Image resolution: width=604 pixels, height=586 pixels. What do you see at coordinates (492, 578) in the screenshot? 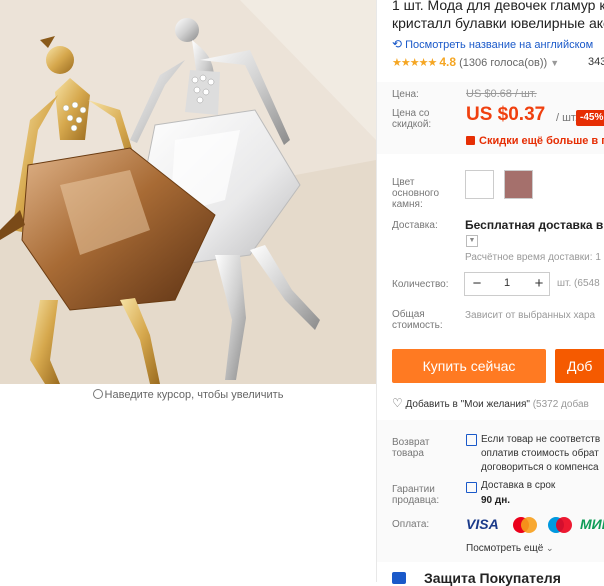
I see `buyer-protection-heading: Защита Покупателя` at bounding box center [492, 578].